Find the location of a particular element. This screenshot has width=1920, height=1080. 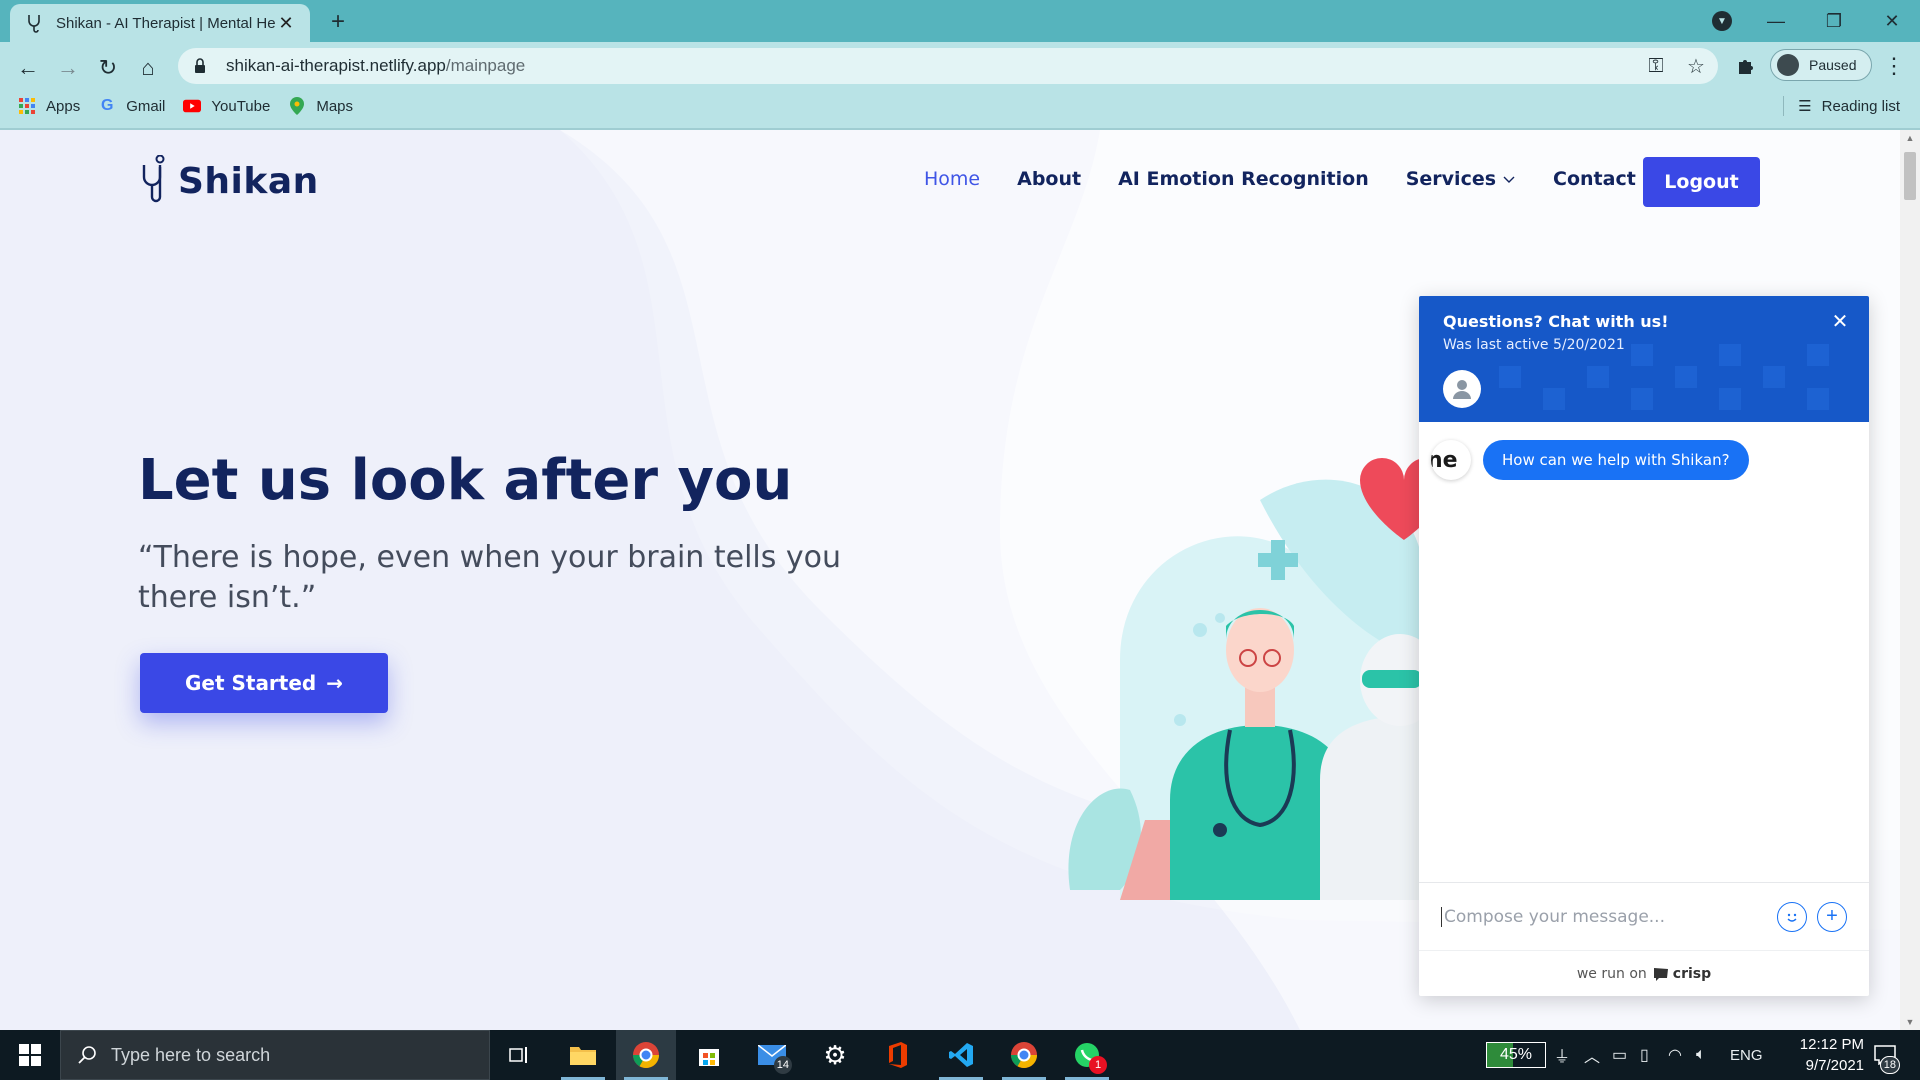

browser-tab: Shikan - AI Therapist | Mental He ✕ is located at coordinates (160, 23).